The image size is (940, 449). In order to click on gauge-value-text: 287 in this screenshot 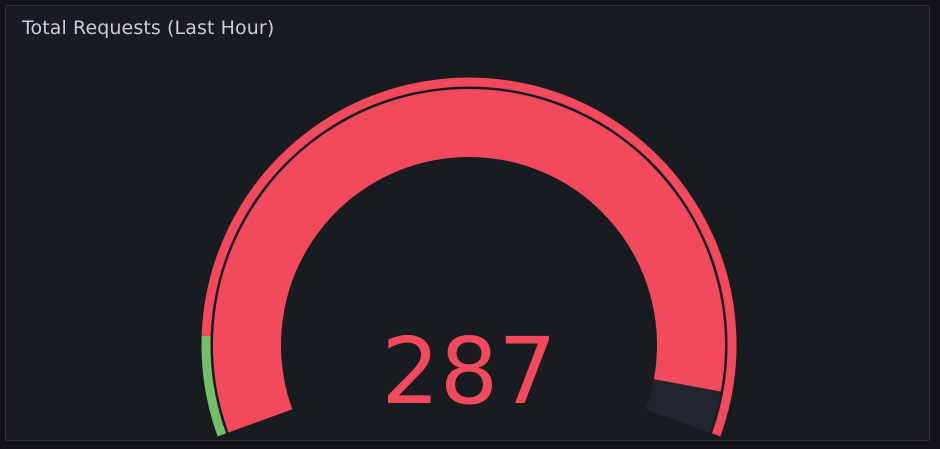, I will do `click(469, 371)`.